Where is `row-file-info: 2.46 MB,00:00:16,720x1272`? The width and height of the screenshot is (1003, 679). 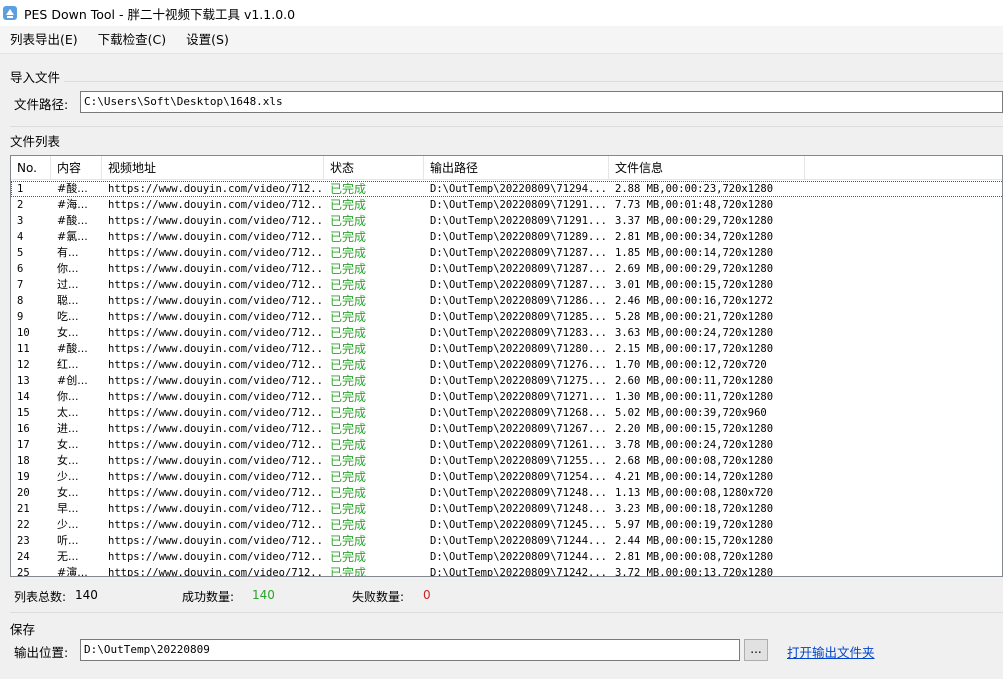 row-file-info: 2.46 MB,00:00:16,720x1272 is located at coordinates (694, 301).